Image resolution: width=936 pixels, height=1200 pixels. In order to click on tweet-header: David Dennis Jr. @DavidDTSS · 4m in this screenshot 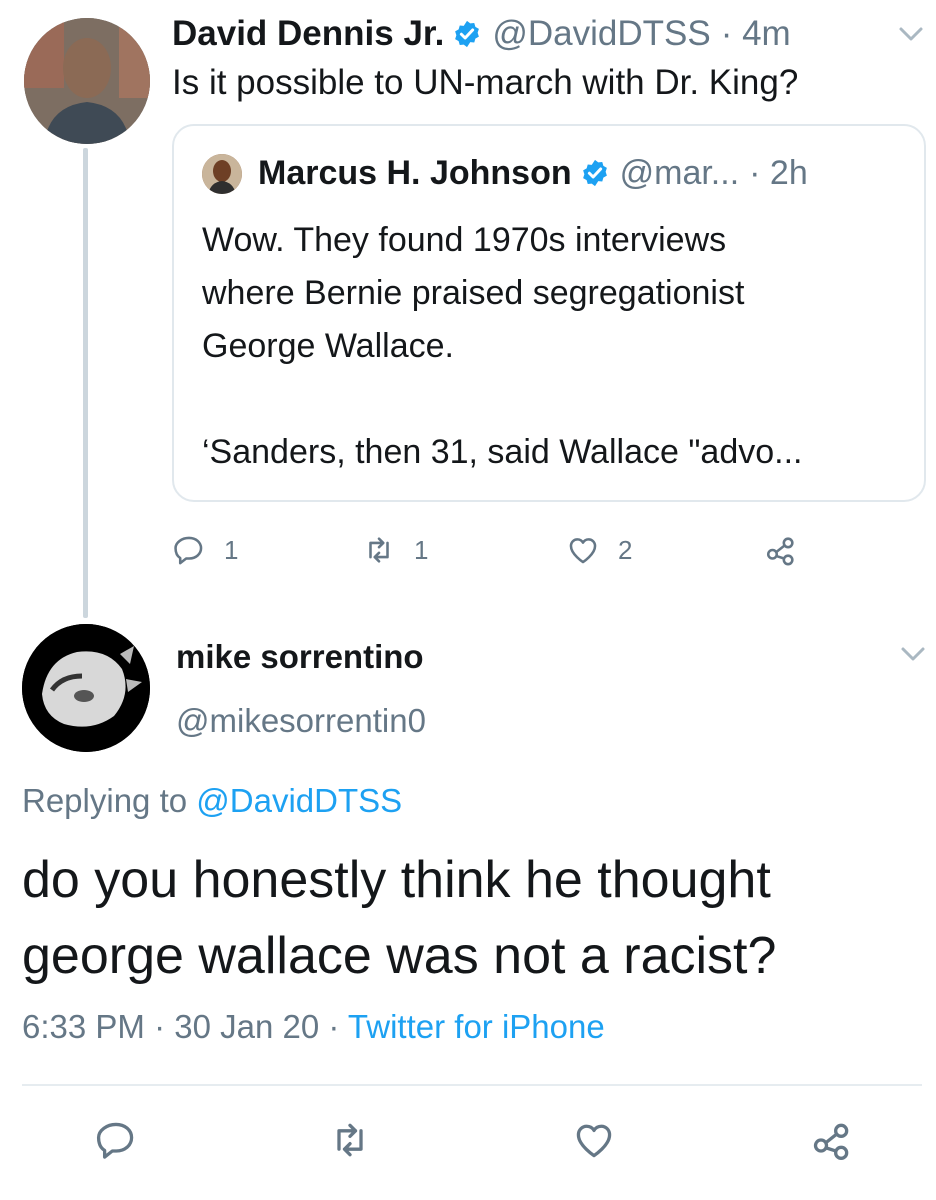, I will do `click(481, 34)`.